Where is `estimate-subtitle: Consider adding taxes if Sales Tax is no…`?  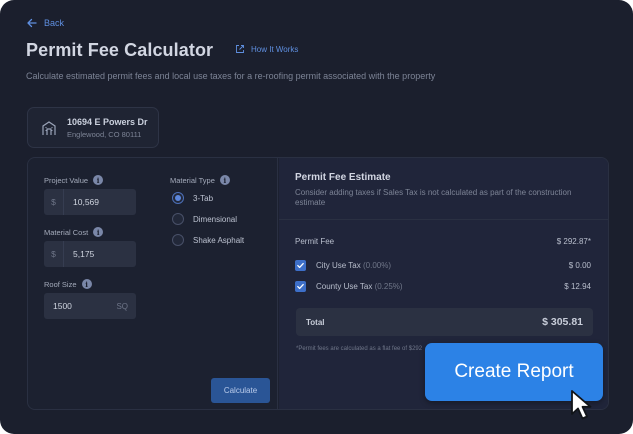
estimate-subtitle: Consider adding taxes if Sales Tax is no… is located at coordinates (433, 197).